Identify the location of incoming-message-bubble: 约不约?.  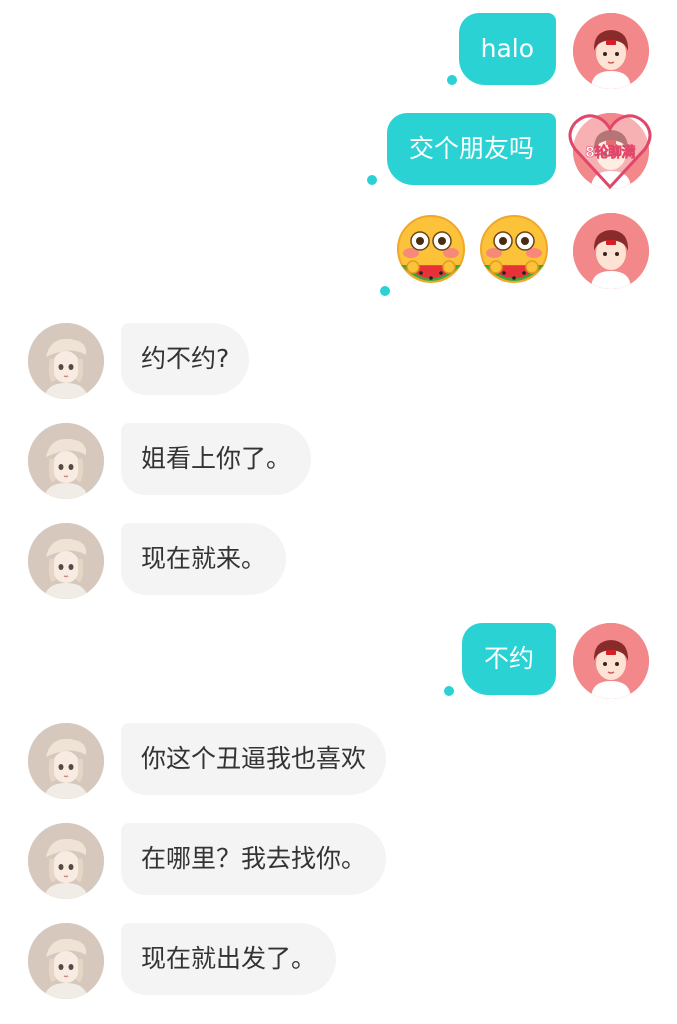
(185, 359).